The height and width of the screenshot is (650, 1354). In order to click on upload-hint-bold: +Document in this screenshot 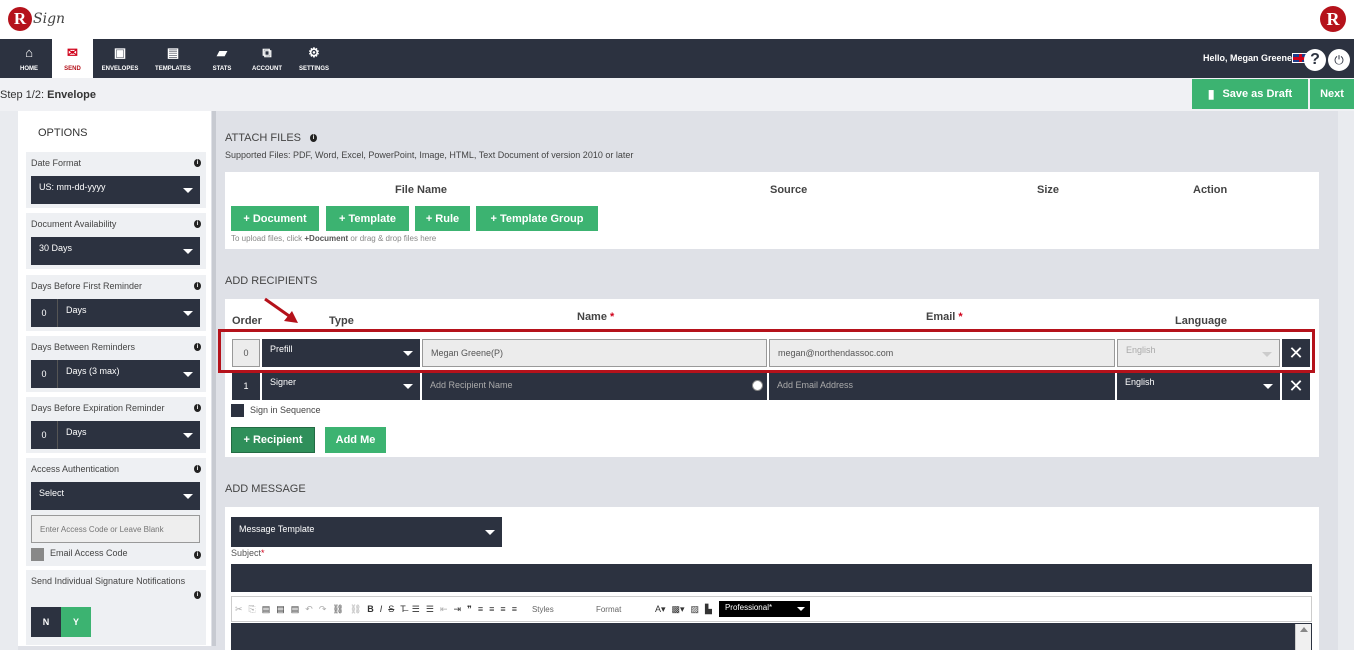, I will do `click(326, 238)`.